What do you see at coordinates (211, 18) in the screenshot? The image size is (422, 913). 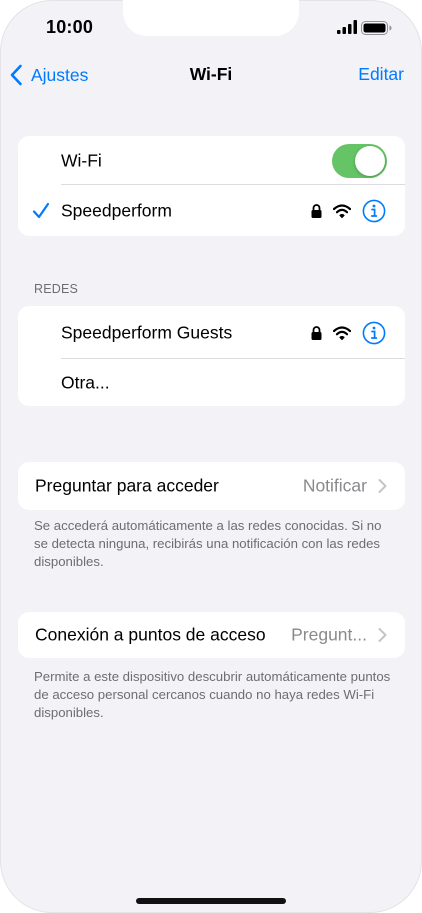 I see `notch` at bounding box center [211, 18].